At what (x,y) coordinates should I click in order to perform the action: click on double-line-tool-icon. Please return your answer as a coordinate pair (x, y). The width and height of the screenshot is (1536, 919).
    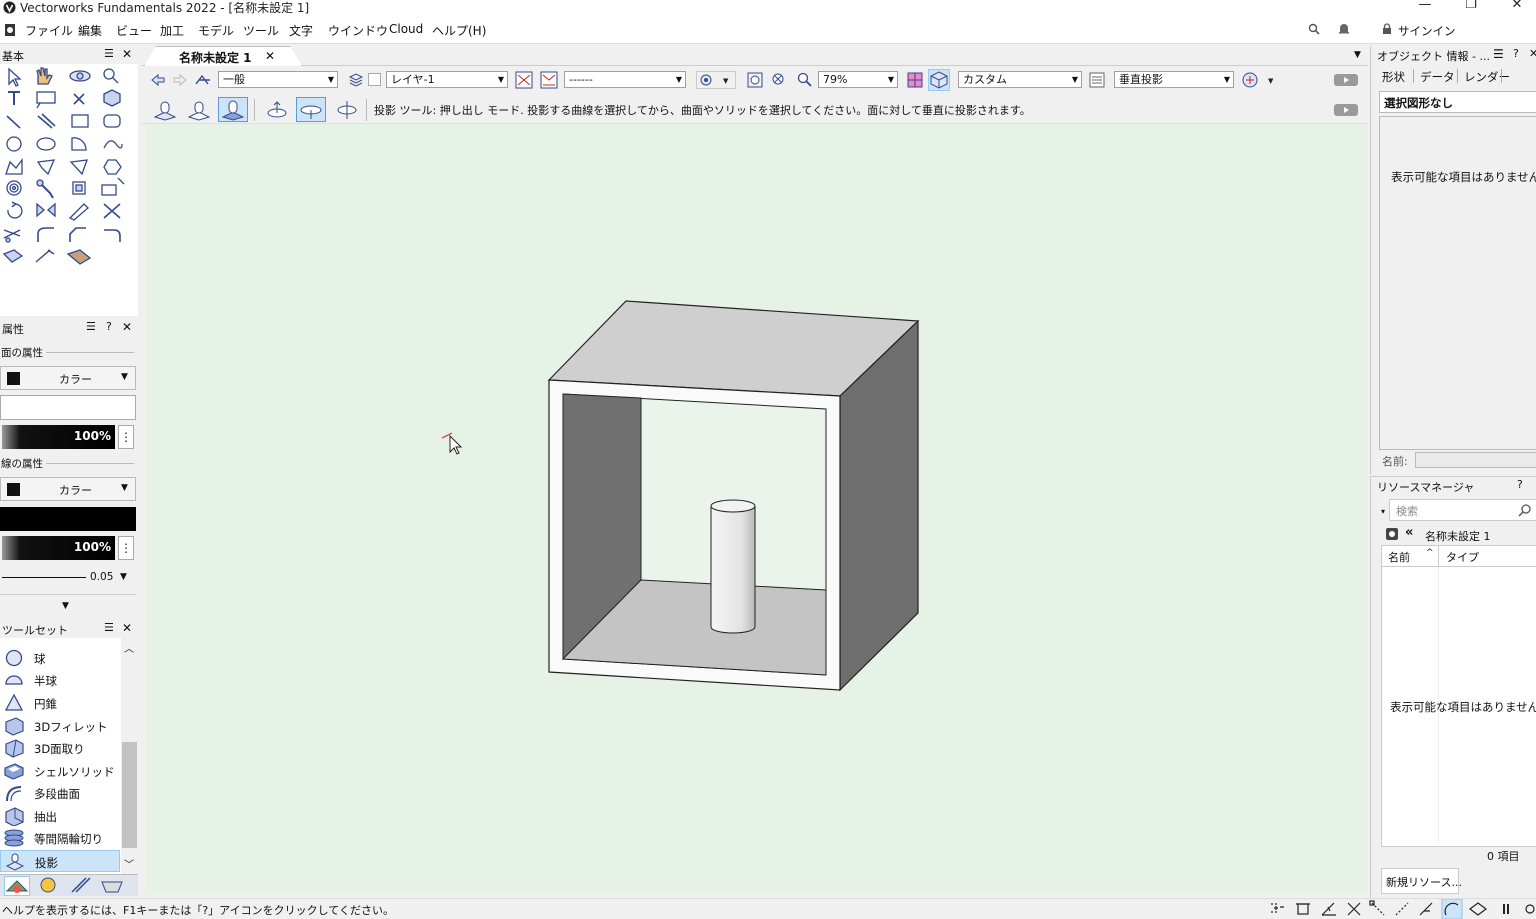
    Looking at the image, I should click on (46, 121).